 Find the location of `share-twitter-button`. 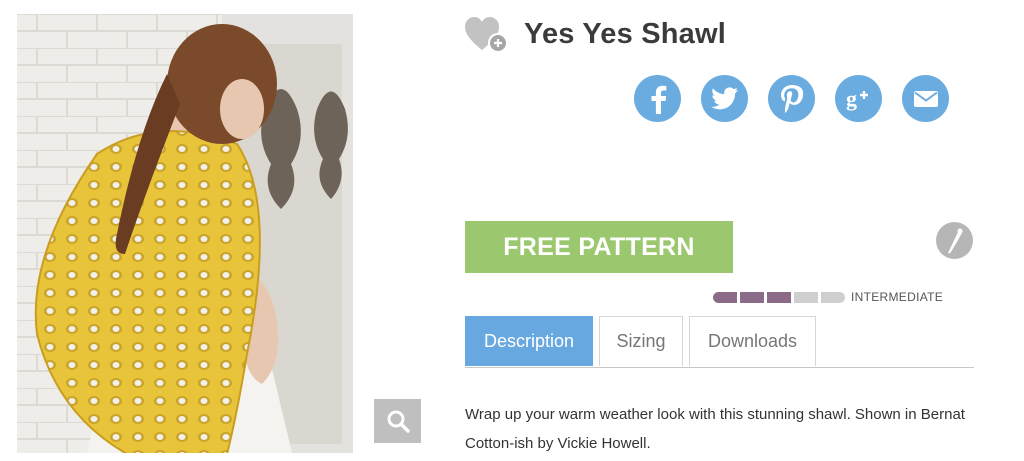

share-twitter-button is located at coordinates (724, 98).